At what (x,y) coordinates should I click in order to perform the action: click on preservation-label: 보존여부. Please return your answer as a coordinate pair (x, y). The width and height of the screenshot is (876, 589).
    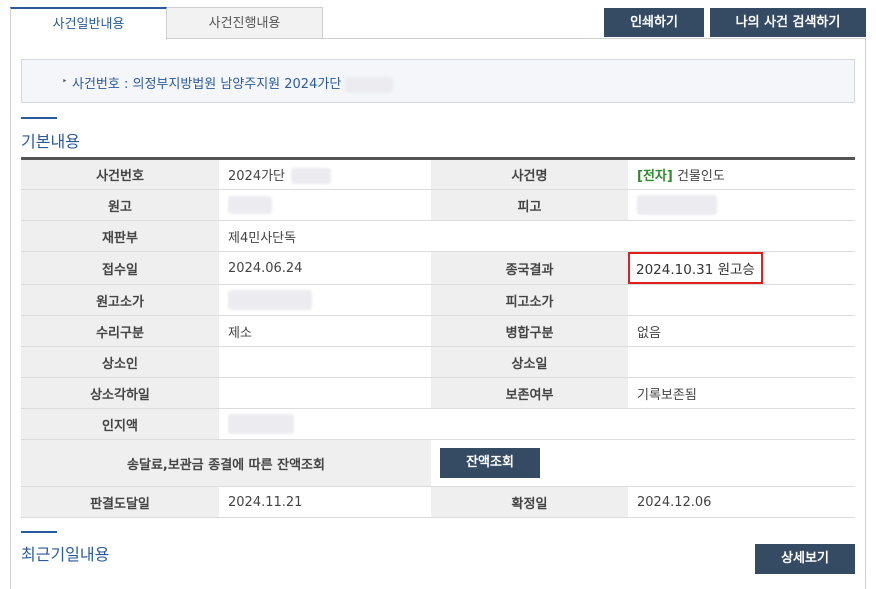
    Looking at the image, I should click on (529, 393).